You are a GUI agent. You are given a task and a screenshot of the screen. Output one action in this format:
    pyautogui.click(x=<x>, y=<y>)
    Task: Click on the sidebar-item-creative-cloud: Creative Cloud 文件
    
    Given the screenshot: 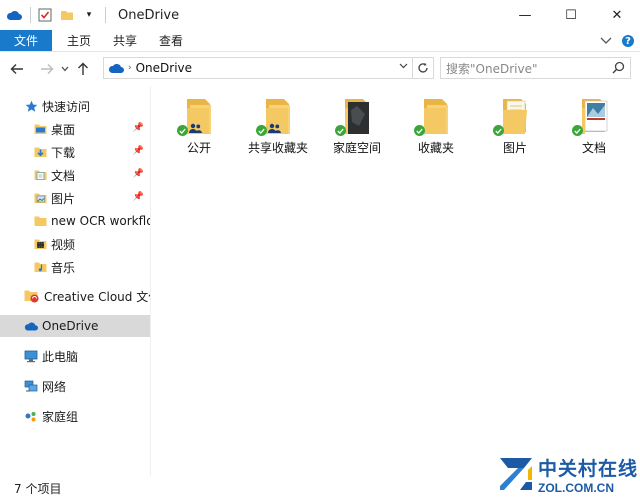 What is the action you would take?
    pyautogui.click(x=75, y=296)
    